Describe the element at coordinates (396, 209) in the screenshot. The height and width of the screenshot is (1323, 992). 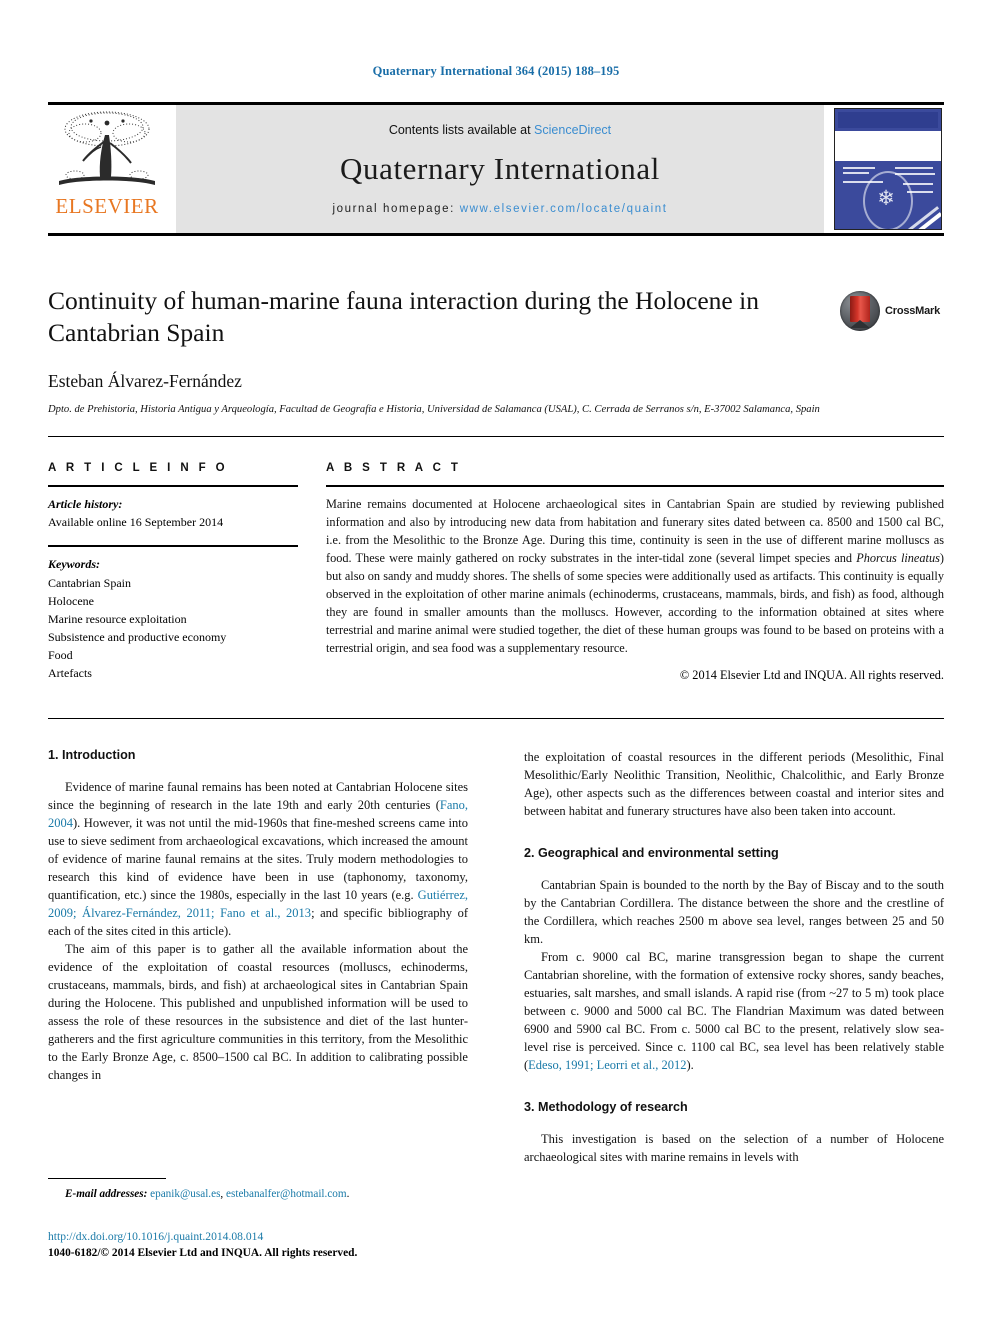
I see `homepage-prefix: journal homepage:` at that location.